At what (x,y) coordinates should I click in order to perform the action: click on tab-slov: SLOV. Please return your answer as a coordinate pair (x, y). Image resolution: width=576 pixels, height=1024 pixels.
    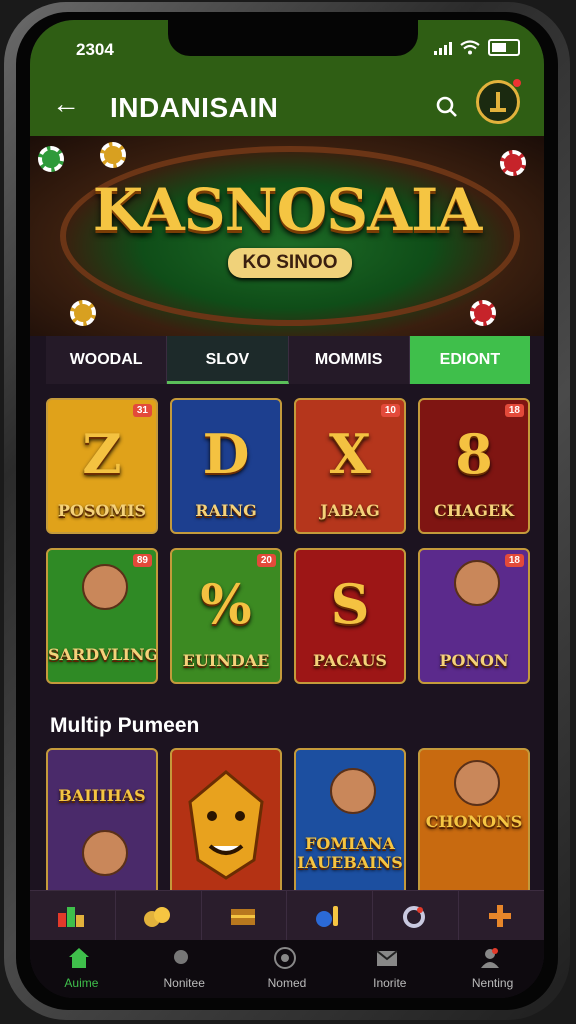
    Looking at the image, I should click on (228, 360).